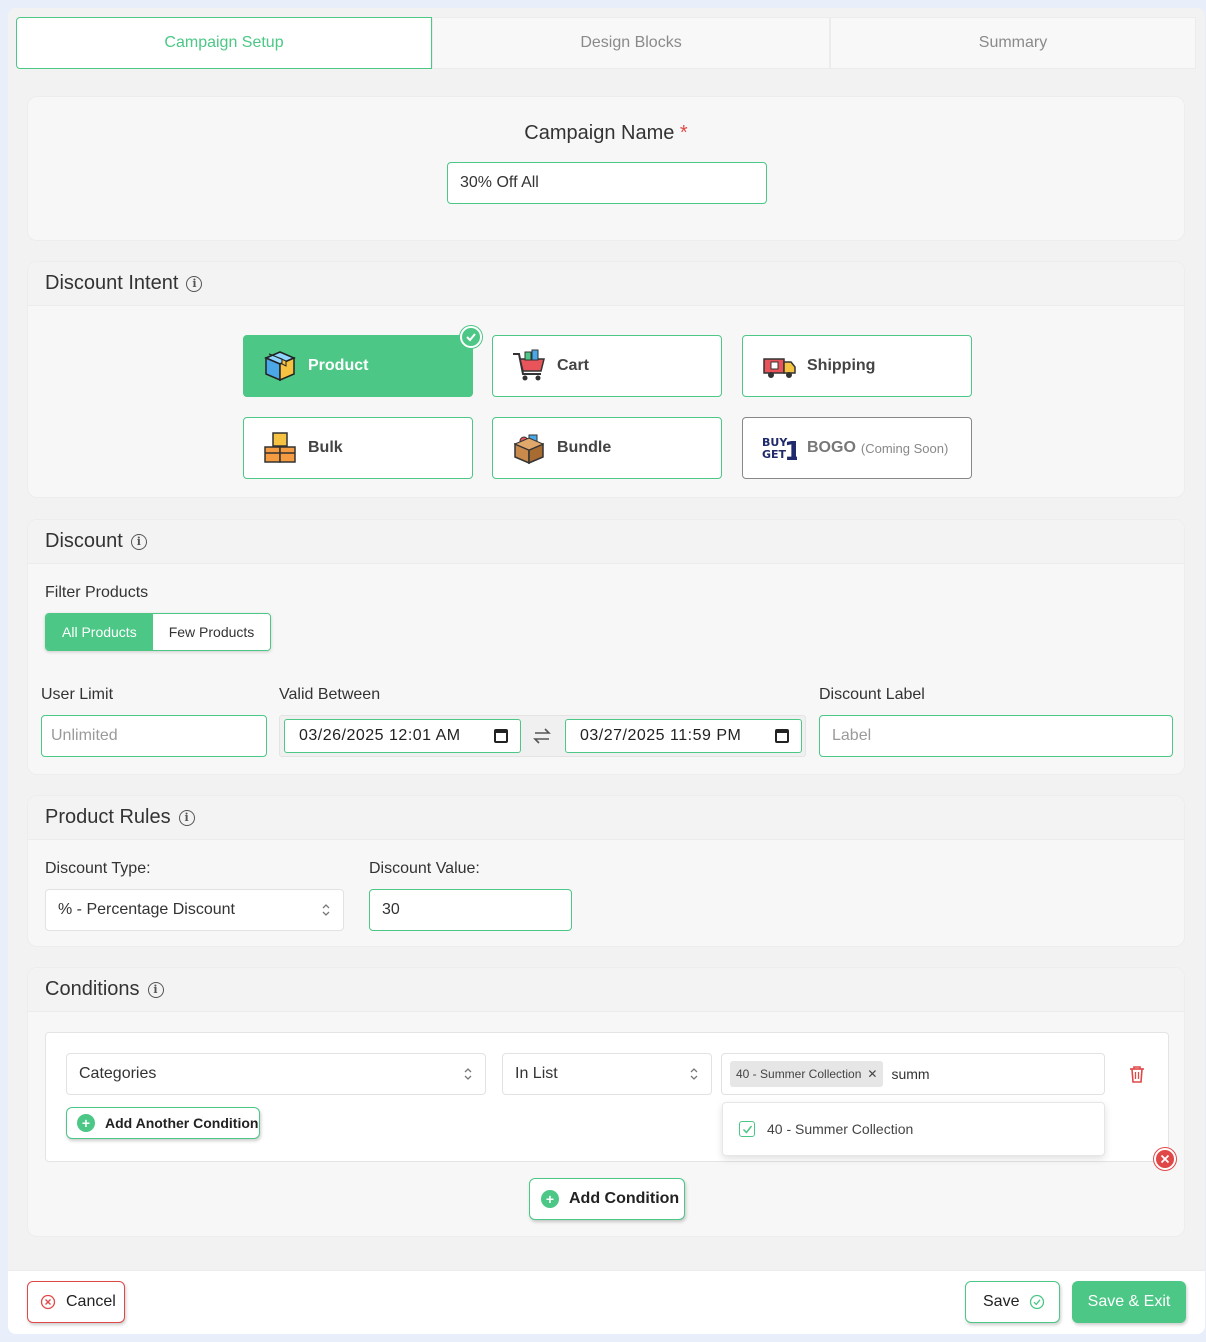  I want to click on save-and-exit-button: Save & Exit, so click(1129, 1302).